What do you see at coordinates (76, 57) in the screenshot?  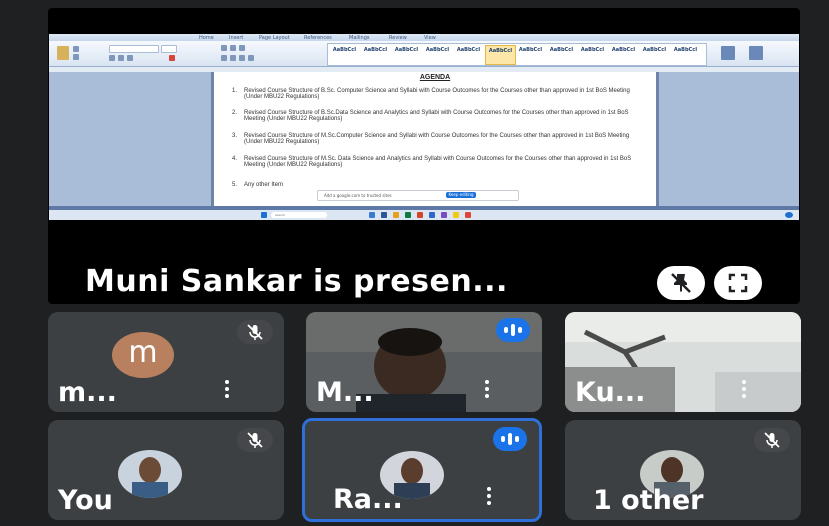 I see `copy-icon` at bounding box center [76, 57].